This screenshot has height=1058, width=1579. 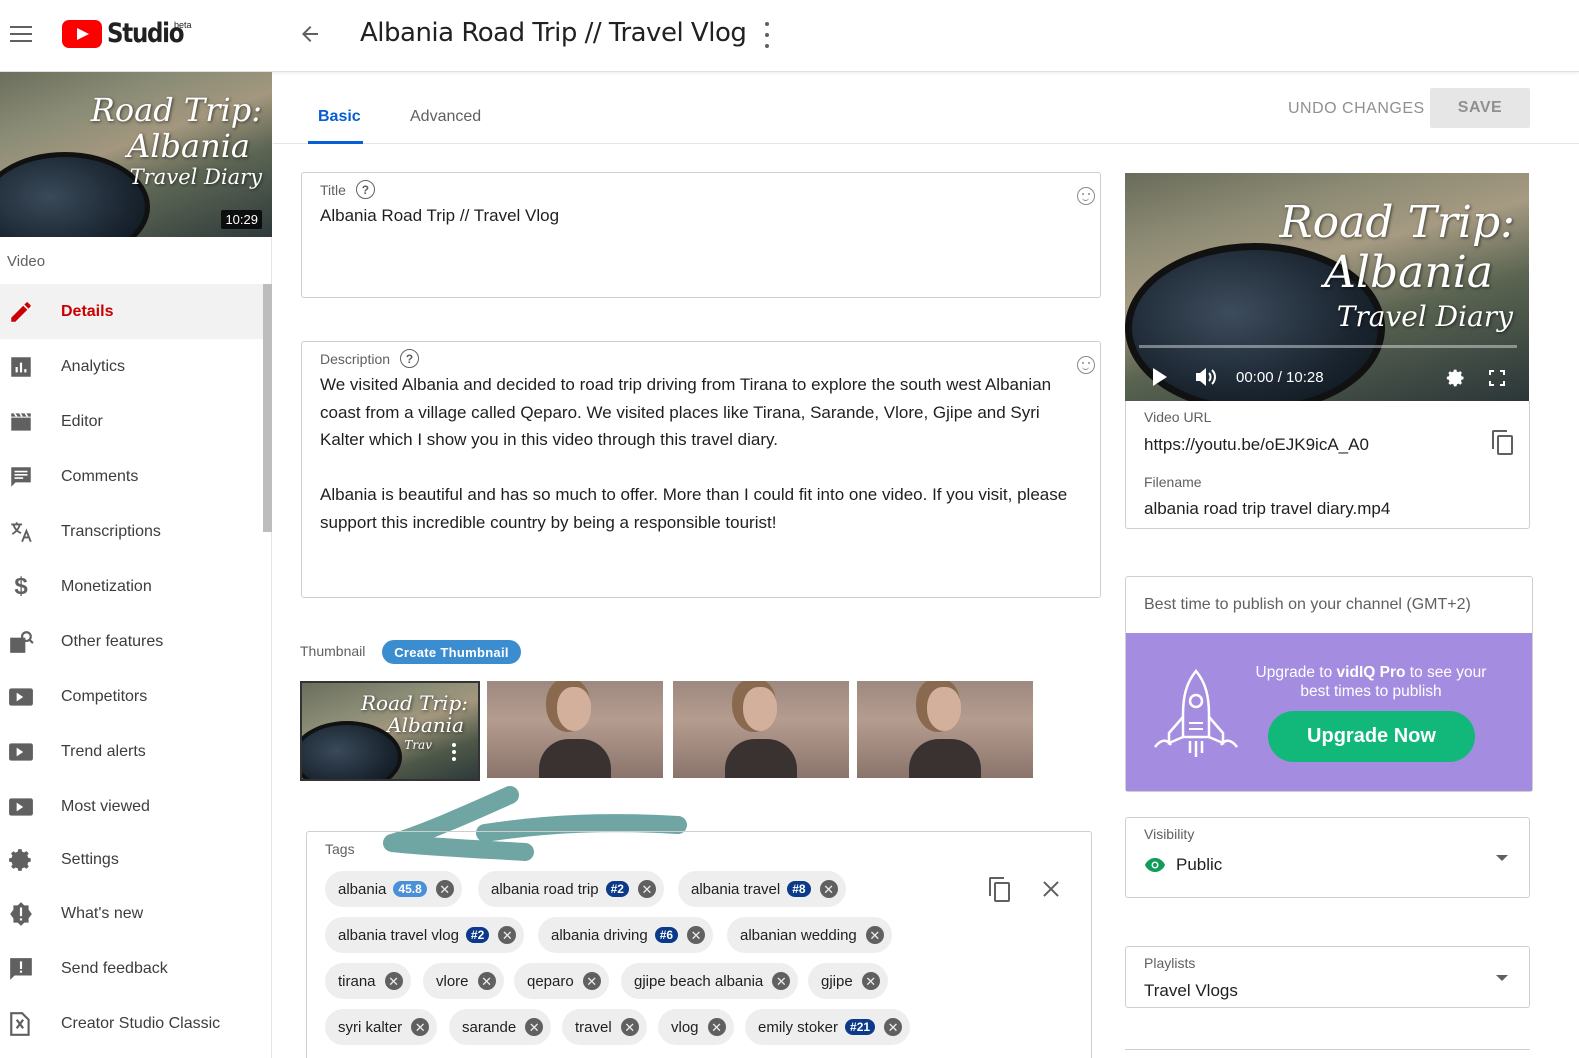 I want to click on tag-chip: emily stoker #21 ✕, so click(x=828, y=1027).